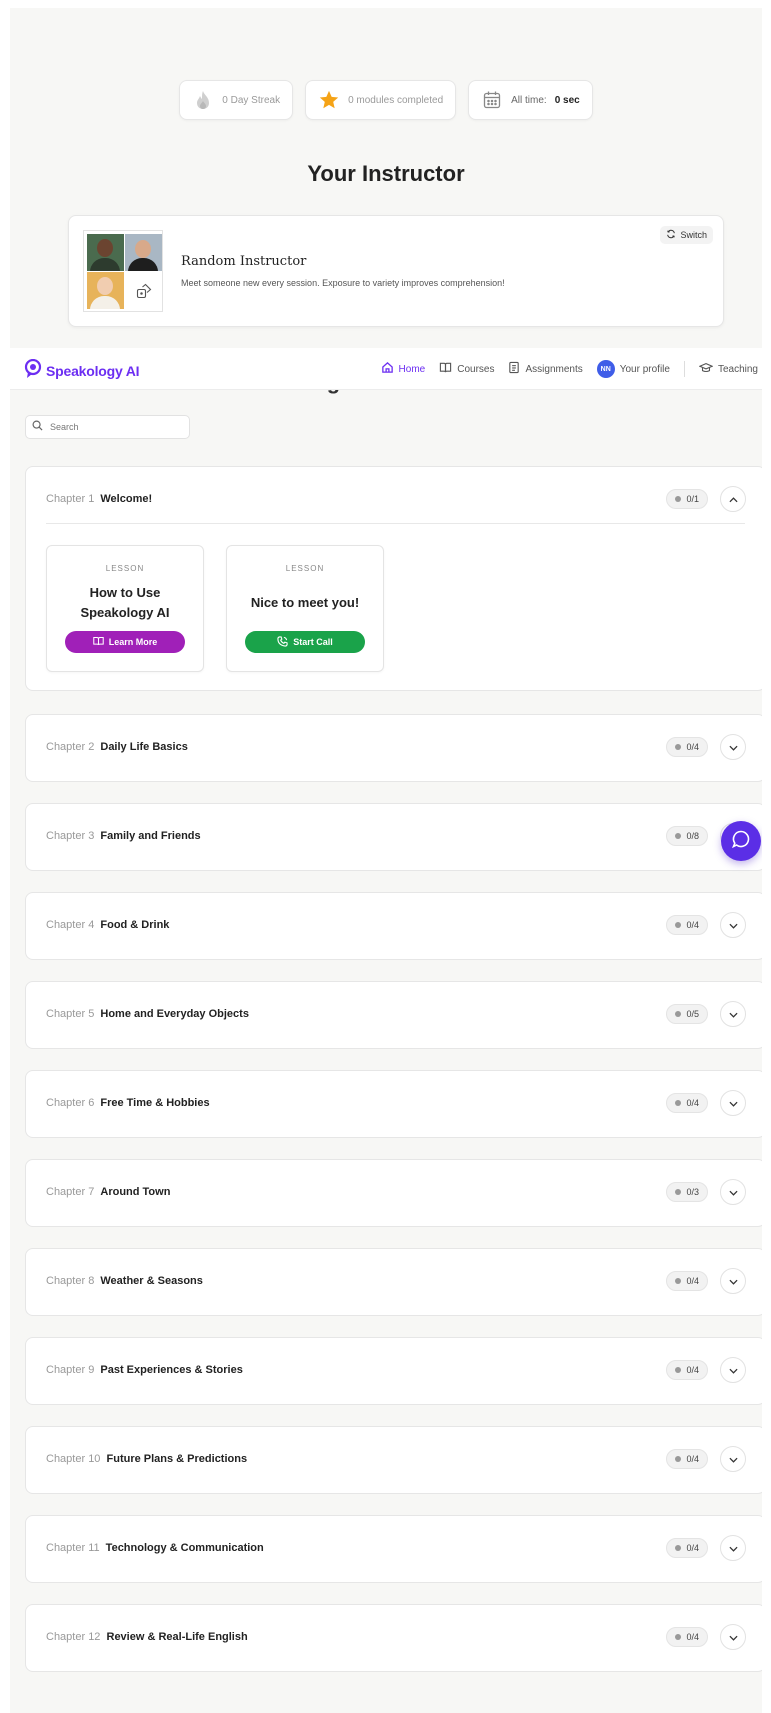  What do you see at coordinates (412, 369) in the screenshot?
I see `nav-home-label: Home` at bounding box center [412, 369].